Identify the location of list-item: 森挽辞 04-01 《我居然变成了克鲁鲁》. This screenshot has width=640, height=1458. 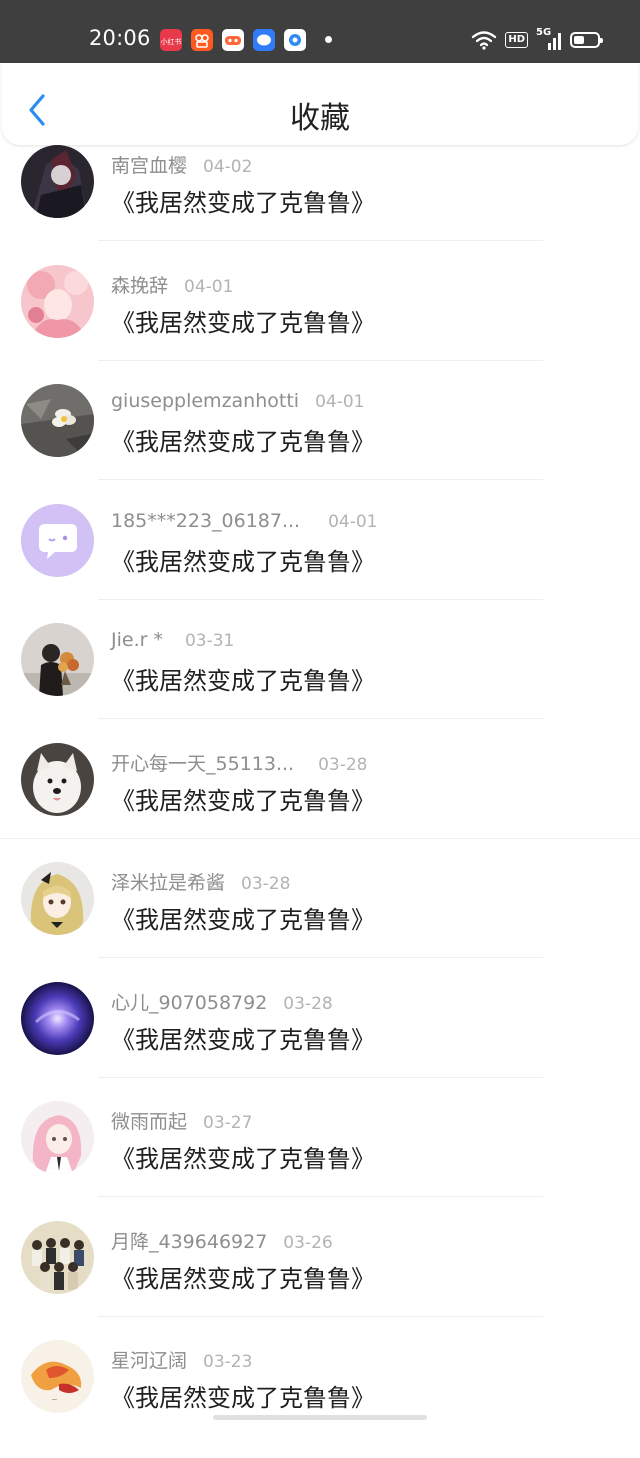
(320, 323).